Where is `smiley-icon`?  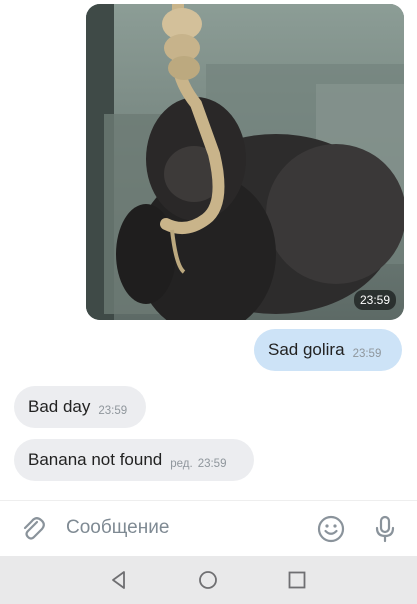 smiley-icon is located at coordinates (331, 529).